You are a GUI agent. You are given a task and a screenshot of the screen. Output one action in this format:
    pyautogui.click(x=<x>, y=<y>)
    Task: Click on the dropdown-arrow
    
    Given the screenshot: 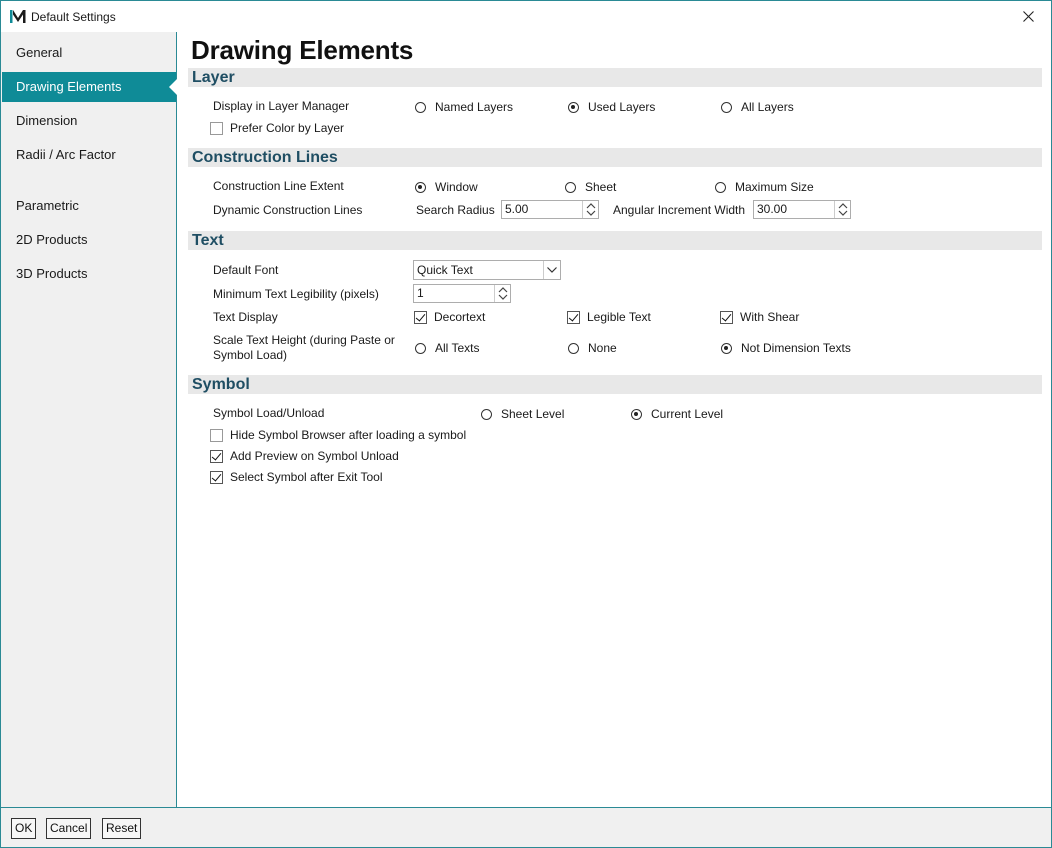 What is the action you would take?
    pyautogui.click(x=551, y=270)
    